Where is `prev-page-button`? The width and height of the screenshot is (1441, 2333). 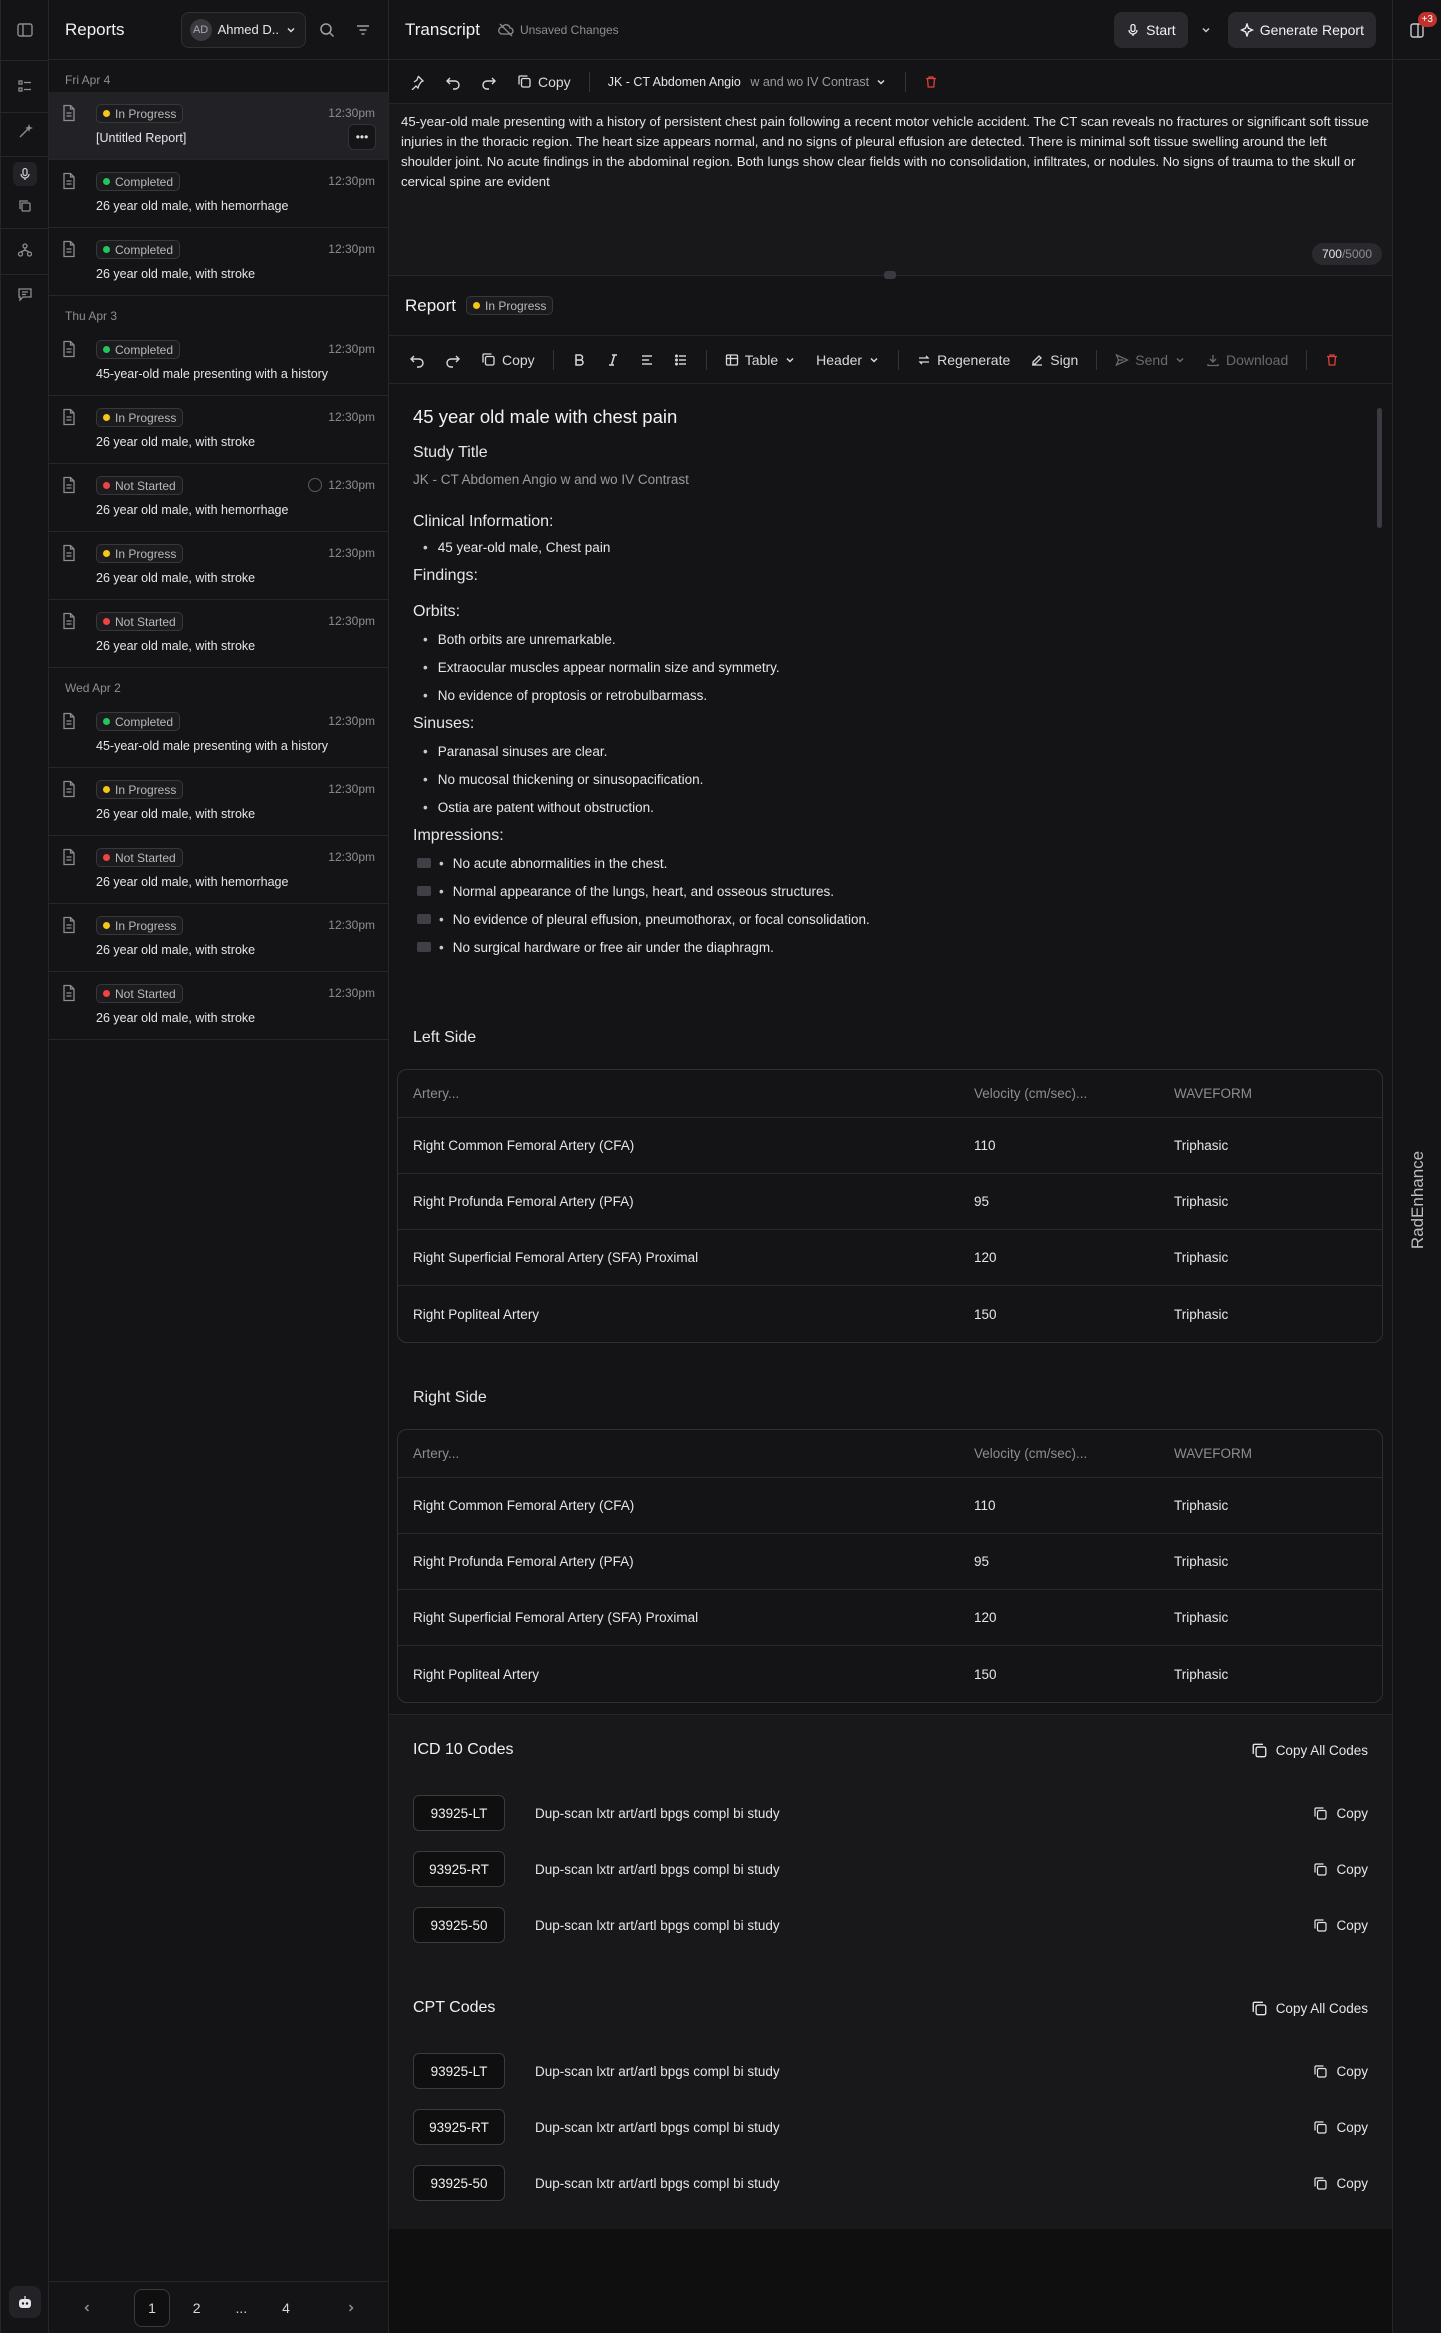
prev-page-button is located at coordinates (87, 2308).